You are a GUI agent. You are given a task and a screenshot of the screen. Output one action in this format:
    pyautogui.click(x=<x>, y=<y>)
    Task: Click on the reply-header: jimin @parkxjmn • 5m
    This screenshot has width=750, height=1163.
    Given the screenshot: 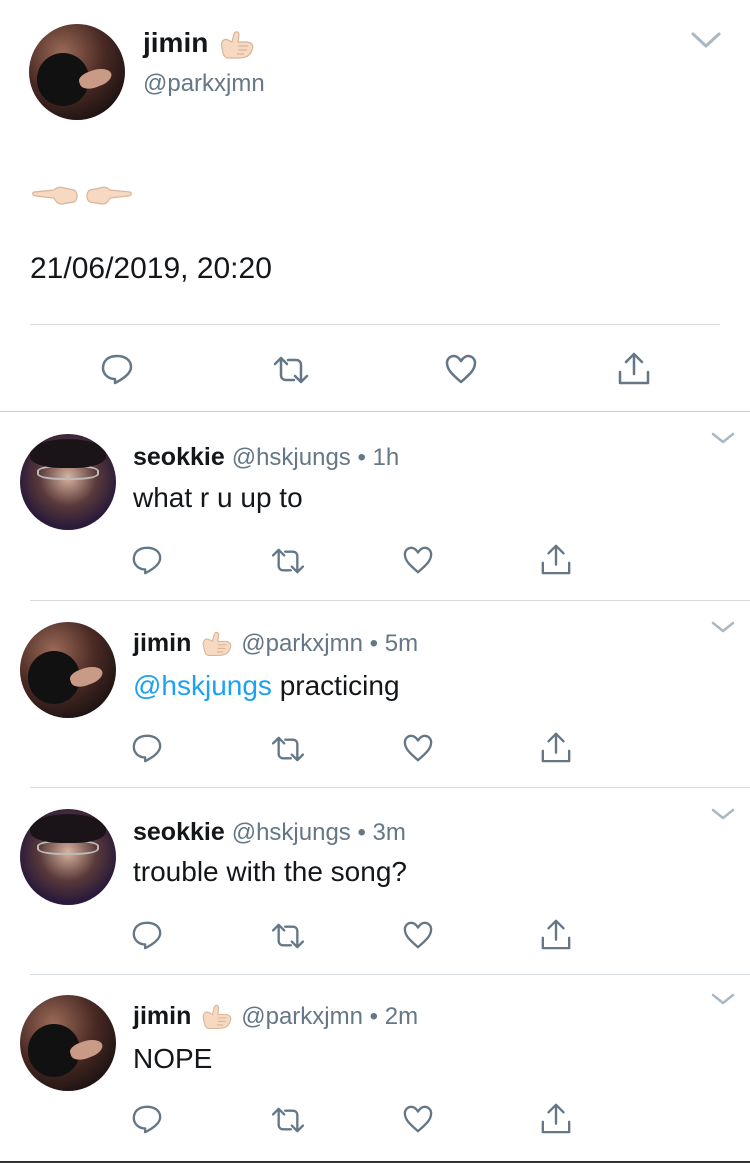 What is the action you would take?
    pyautogui.click(x=275, y=644)
    